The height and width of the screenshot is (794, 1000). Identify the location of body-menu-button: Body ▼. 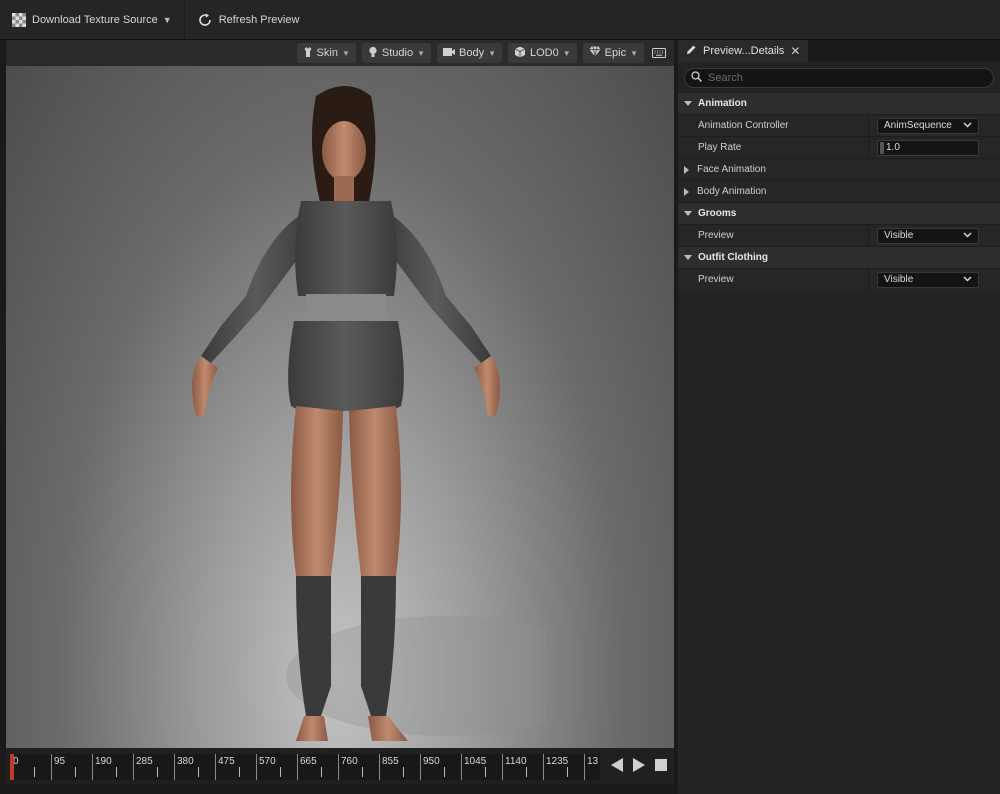
(469, 53).